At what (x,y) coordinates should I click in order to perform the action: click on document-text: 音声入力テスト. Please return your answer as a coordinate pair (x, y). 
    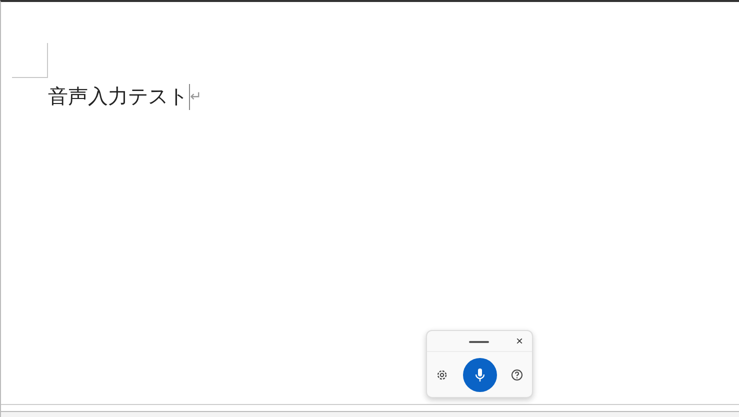
    Looking at the image, I should click on (118, 97).